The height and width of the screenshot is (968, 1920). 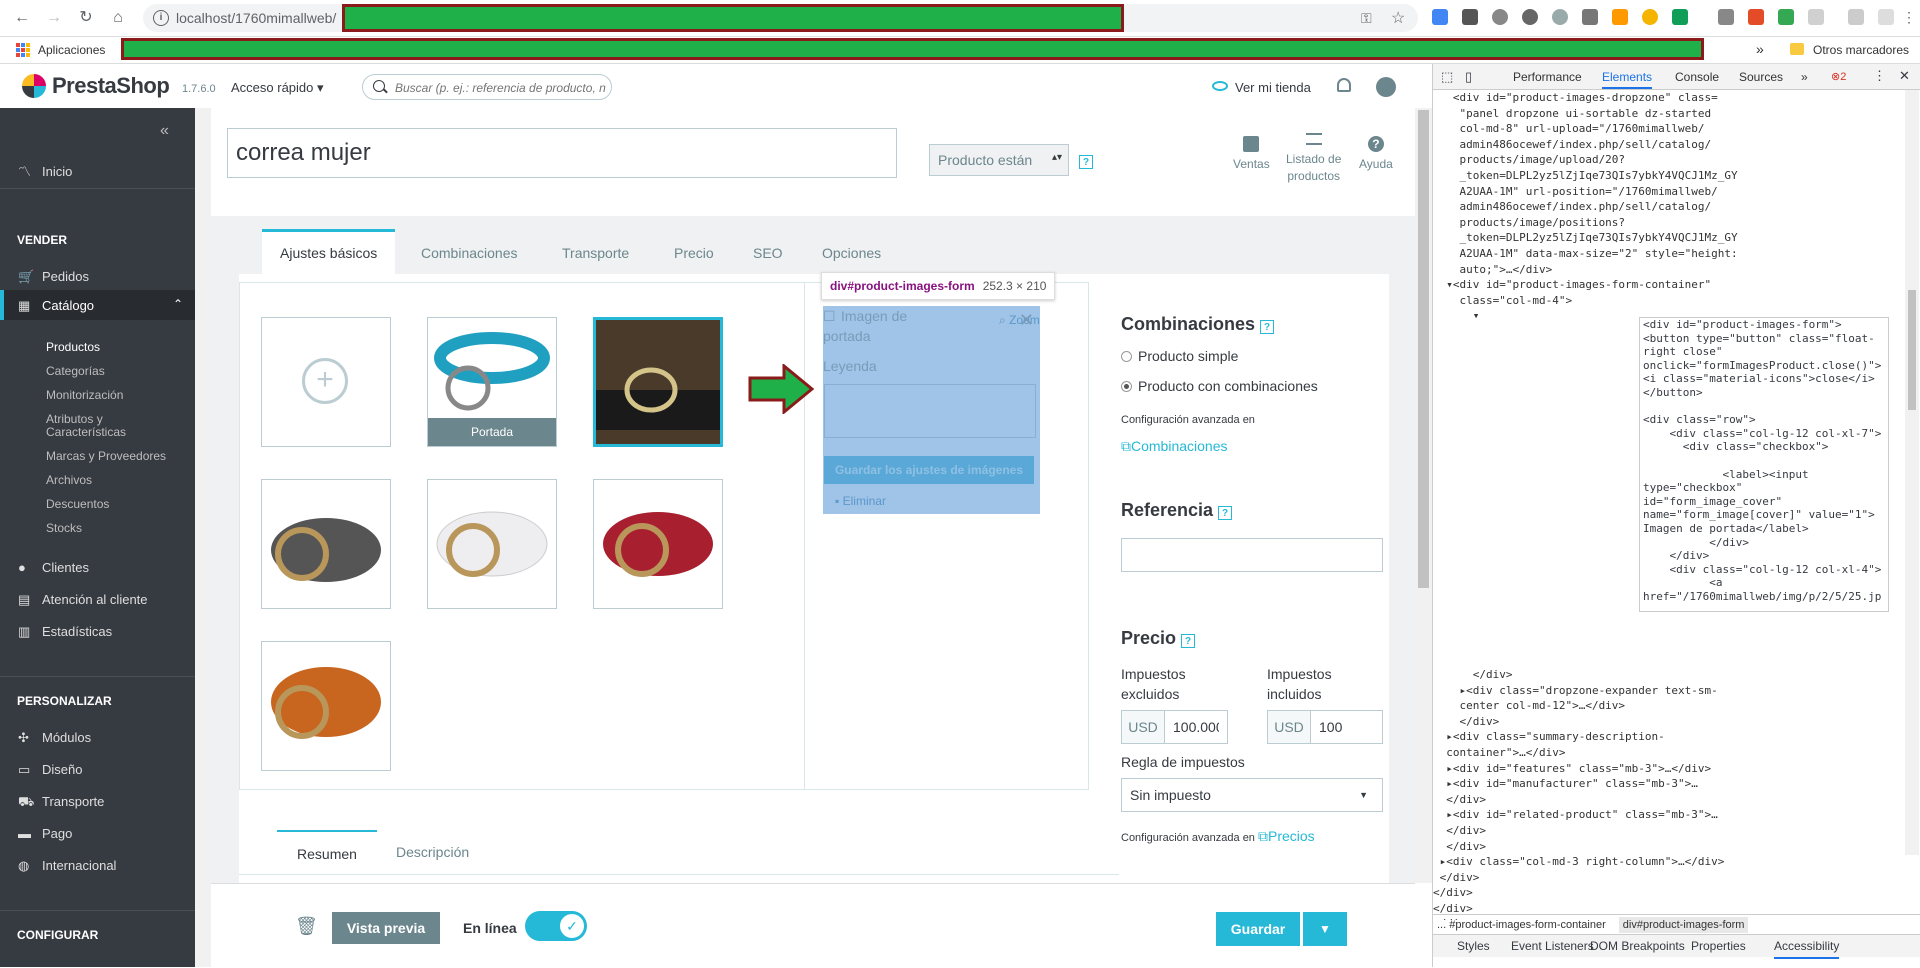 I want to click on sidebar-sub-discounts: Descuentos, so click(x=77, y=504).